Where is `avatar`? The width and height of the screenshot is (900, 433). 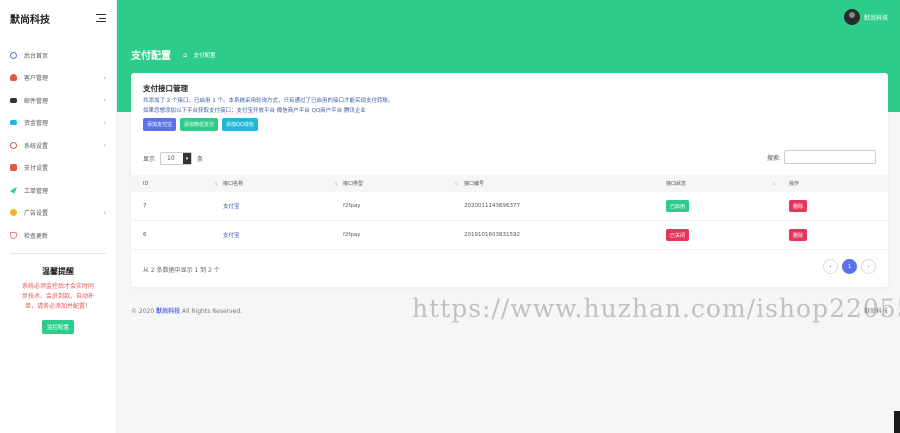
avatar is located at coordinates (851, 17).